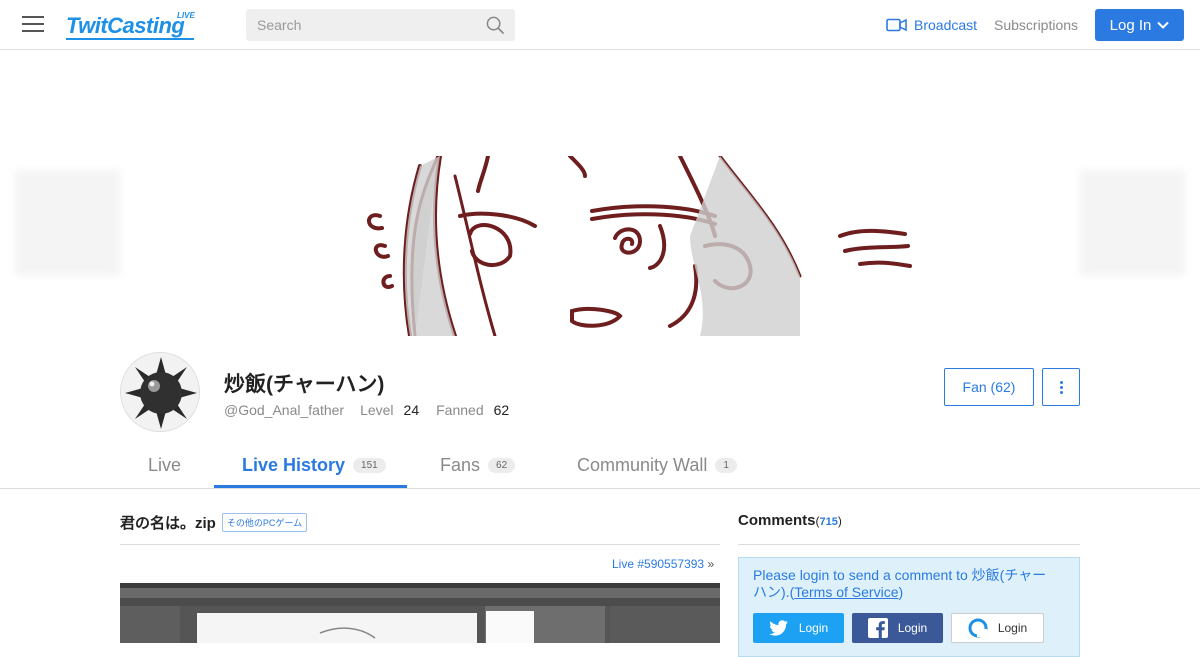 Image resolution: width=1200 pixels, height=657 pixels. I want to click on live-id-link: Live #590557393 », so click(663, 564).